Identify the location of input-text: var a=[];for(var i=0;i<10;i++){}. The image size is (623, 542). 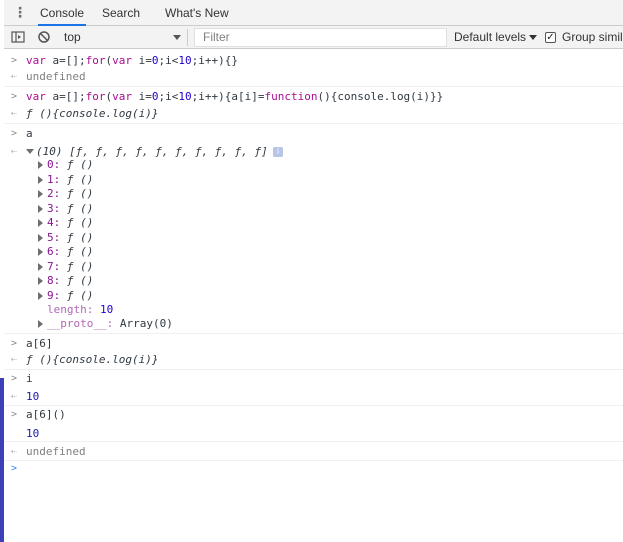
(132, 60).